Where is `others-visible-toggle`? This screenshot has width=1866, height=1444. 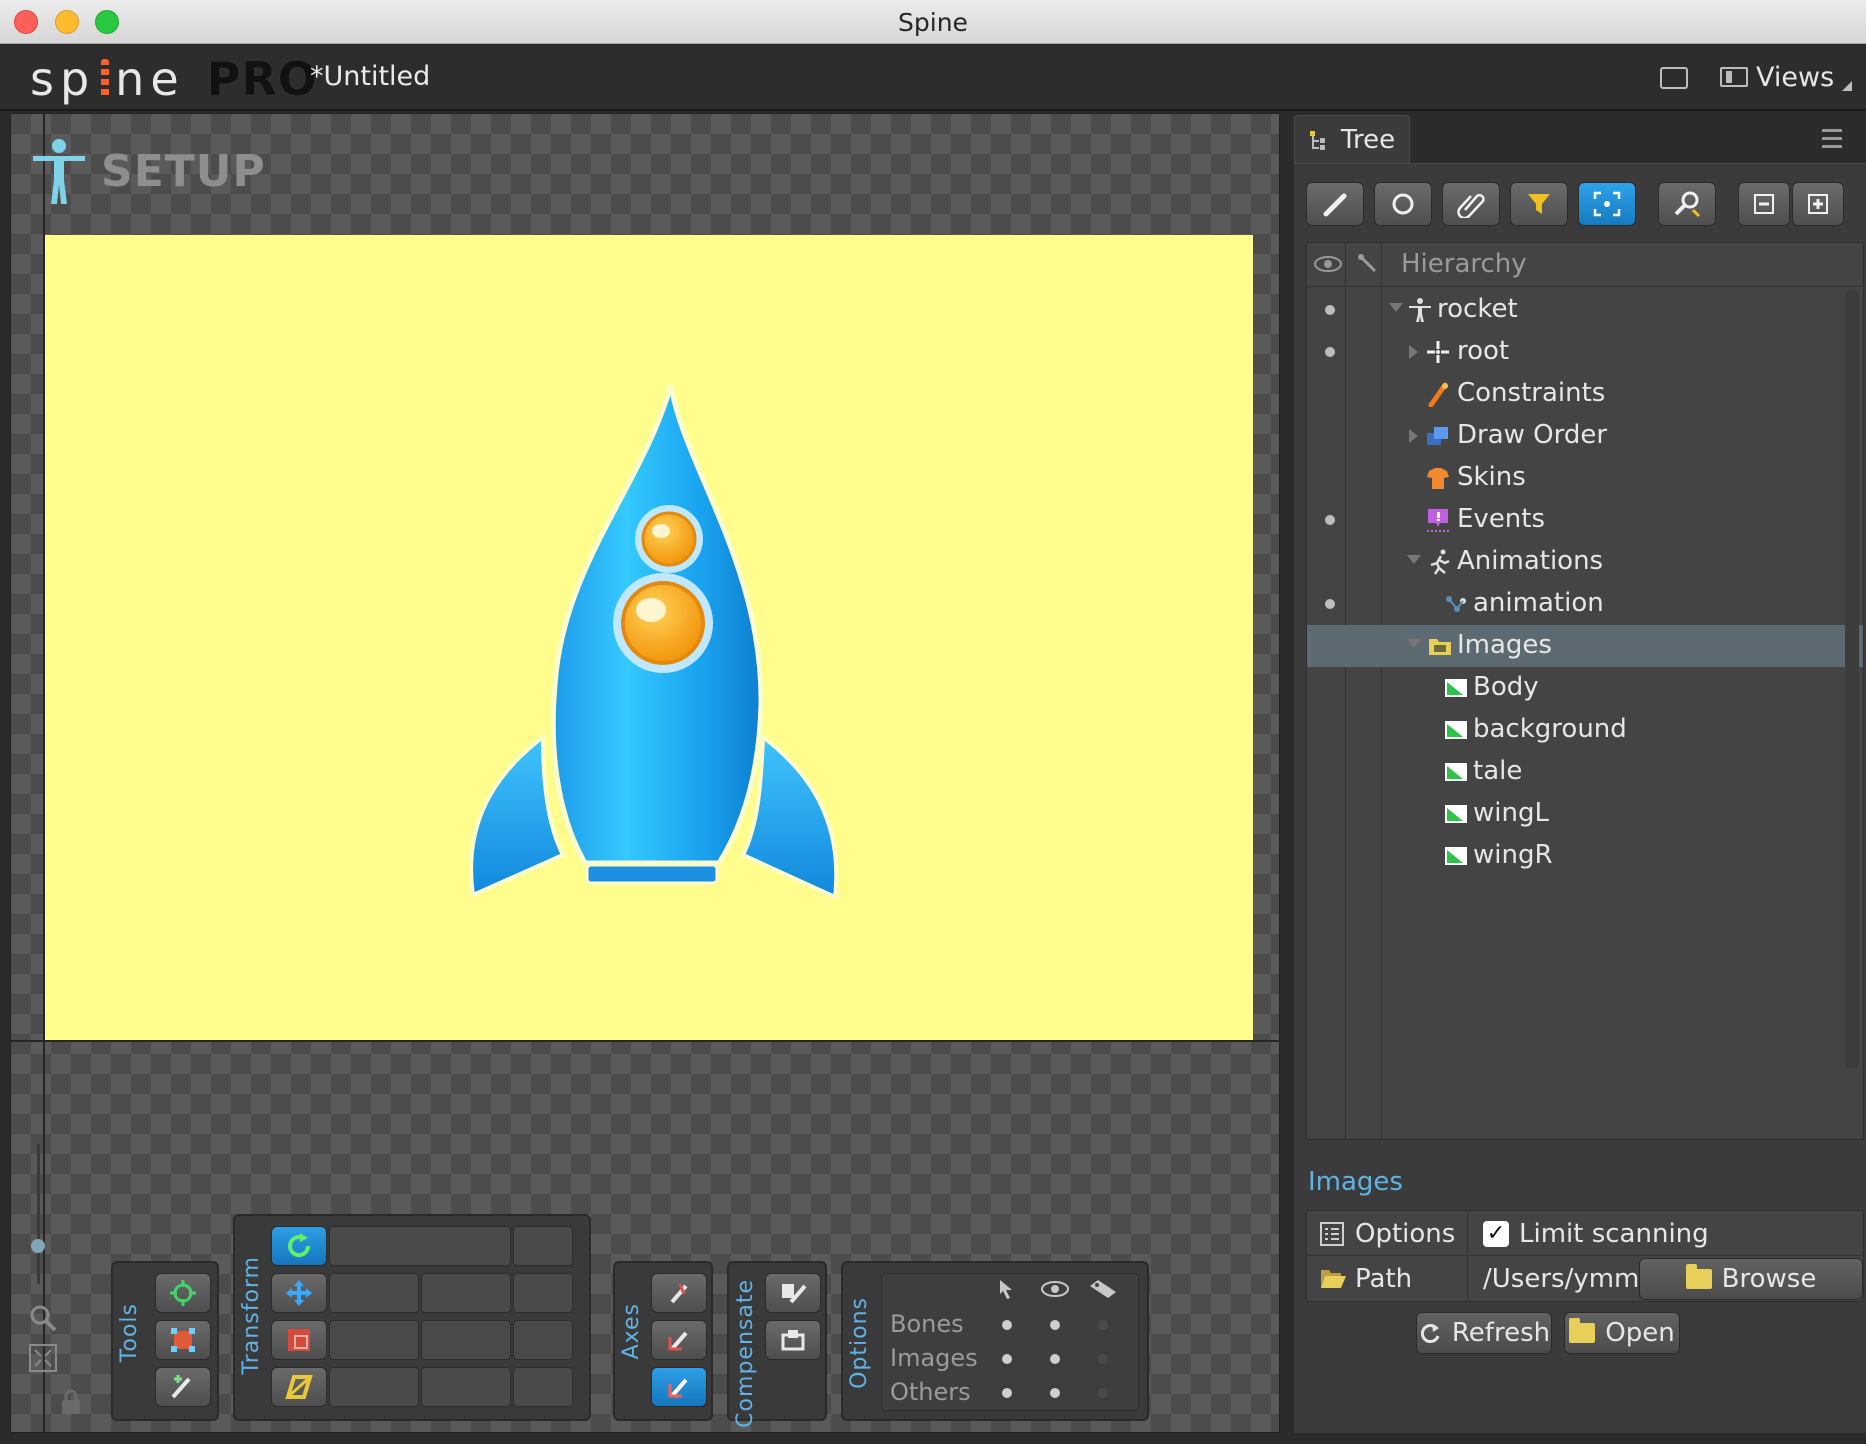 others-visible-toggle is located at coordinates (1055, 1393).